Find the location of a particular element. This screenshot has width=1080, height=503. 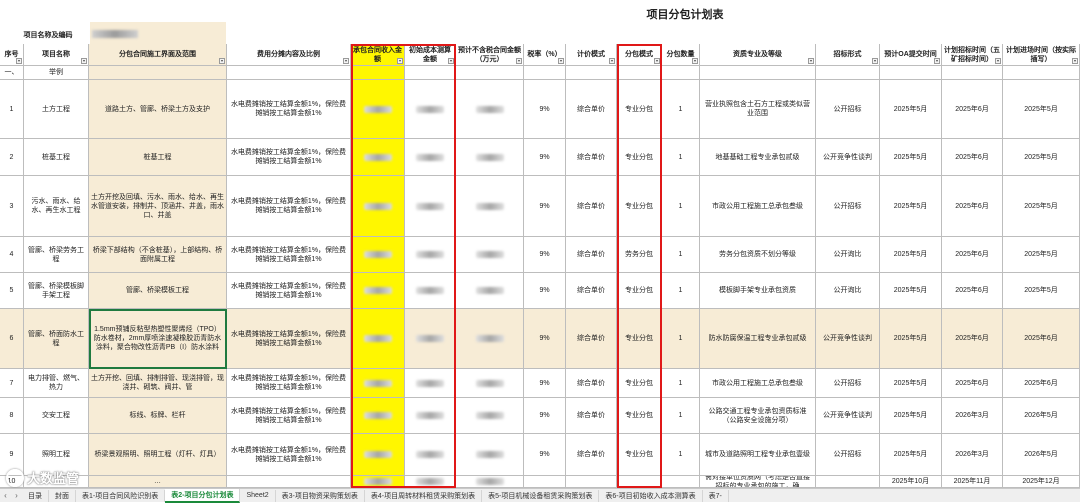

partial-row-cell: 需对接单位资质网（考虑是否直接招标的专业承包的施工，确 is located at coordinates (758, 482).